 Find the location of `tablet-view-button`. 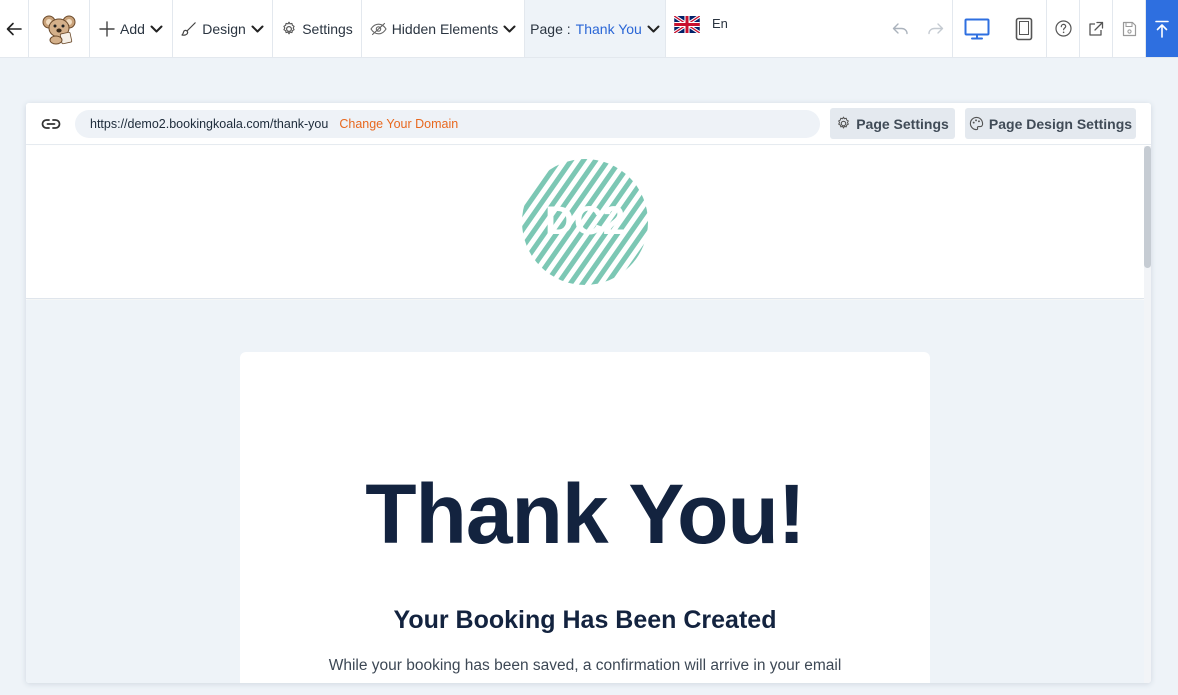

tablet-view-button is located at coordinates (1024, 28).